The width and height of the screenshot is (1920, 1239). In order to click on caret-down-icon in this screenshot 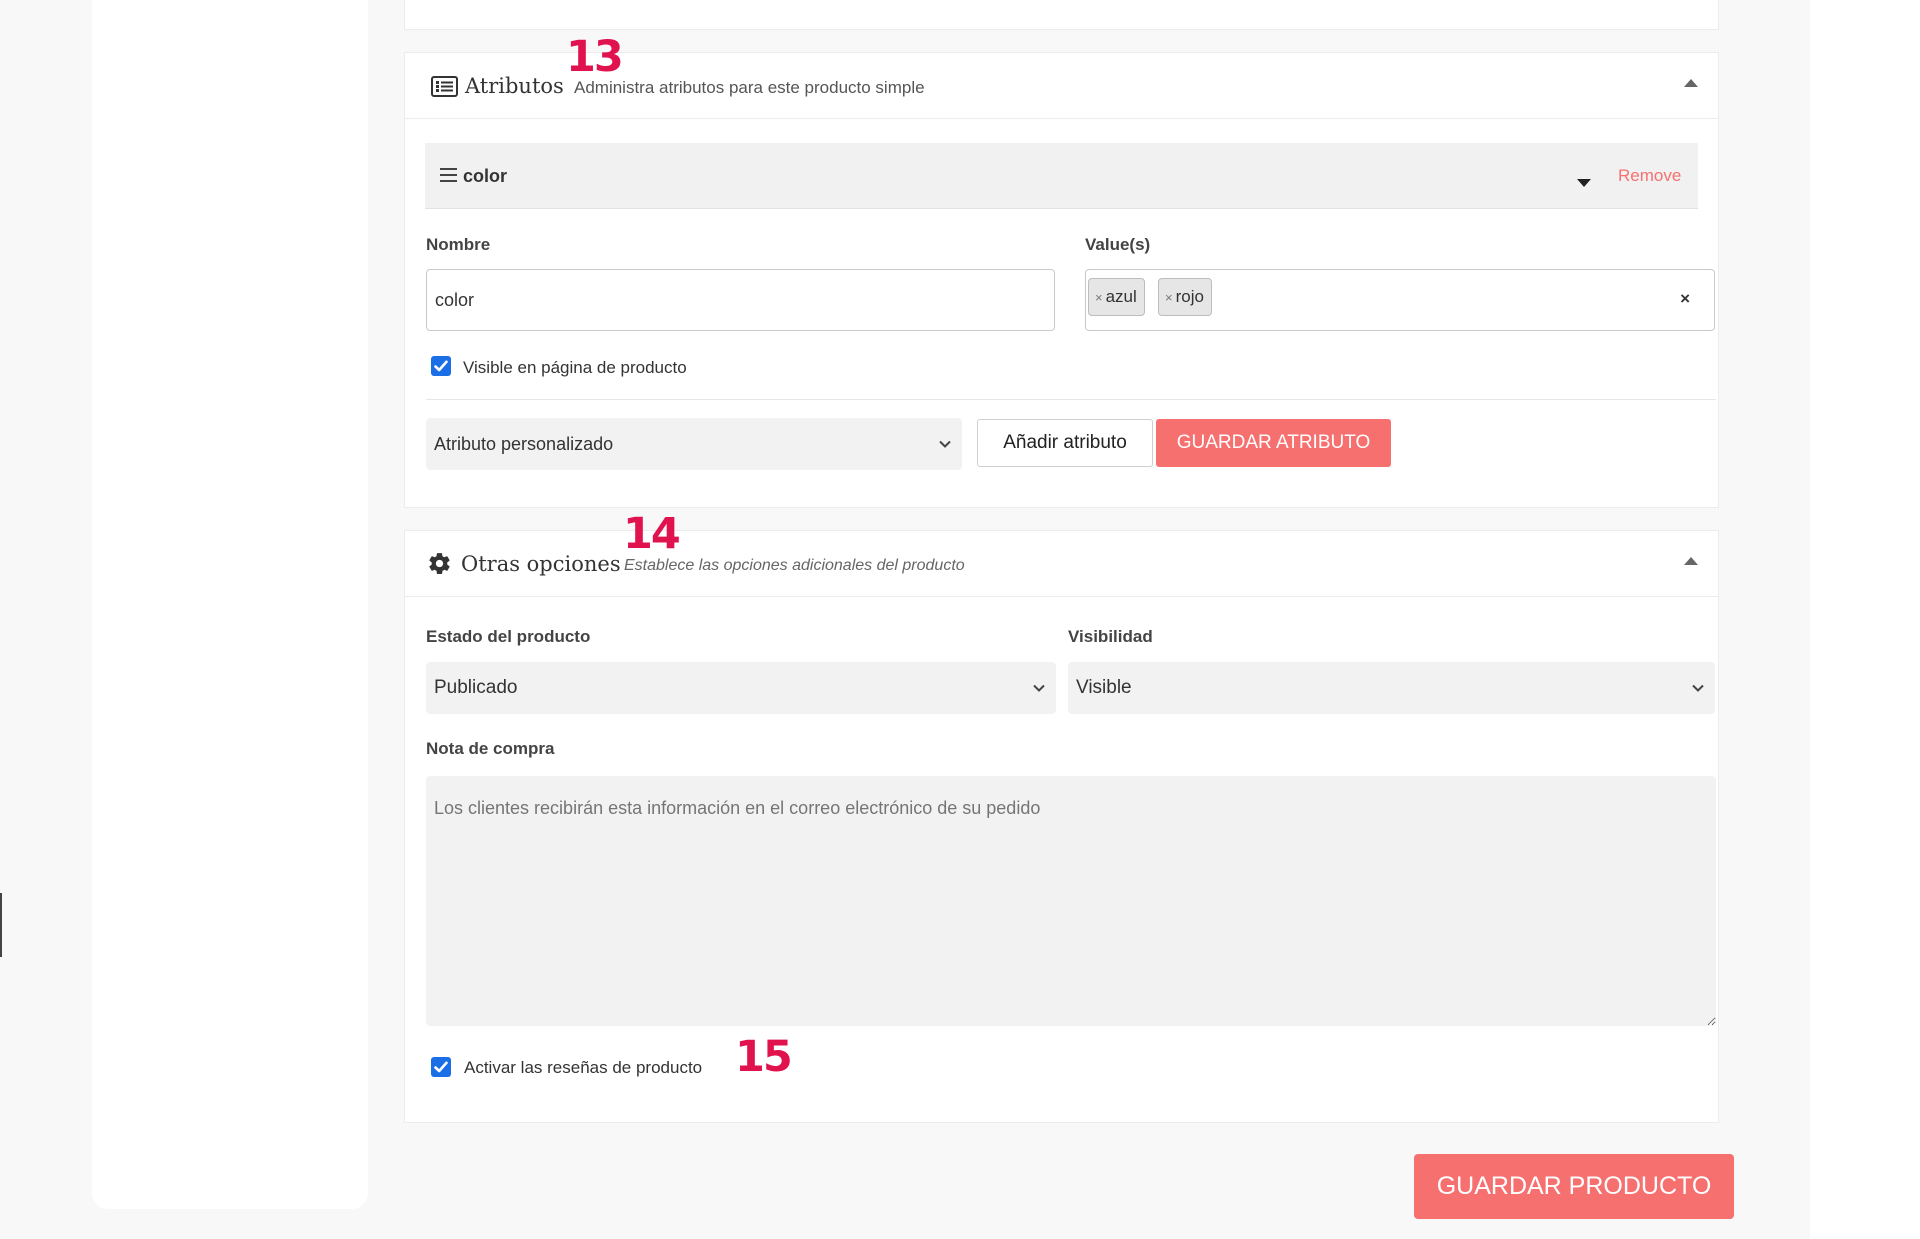, I will do `click(1584, 183)`.